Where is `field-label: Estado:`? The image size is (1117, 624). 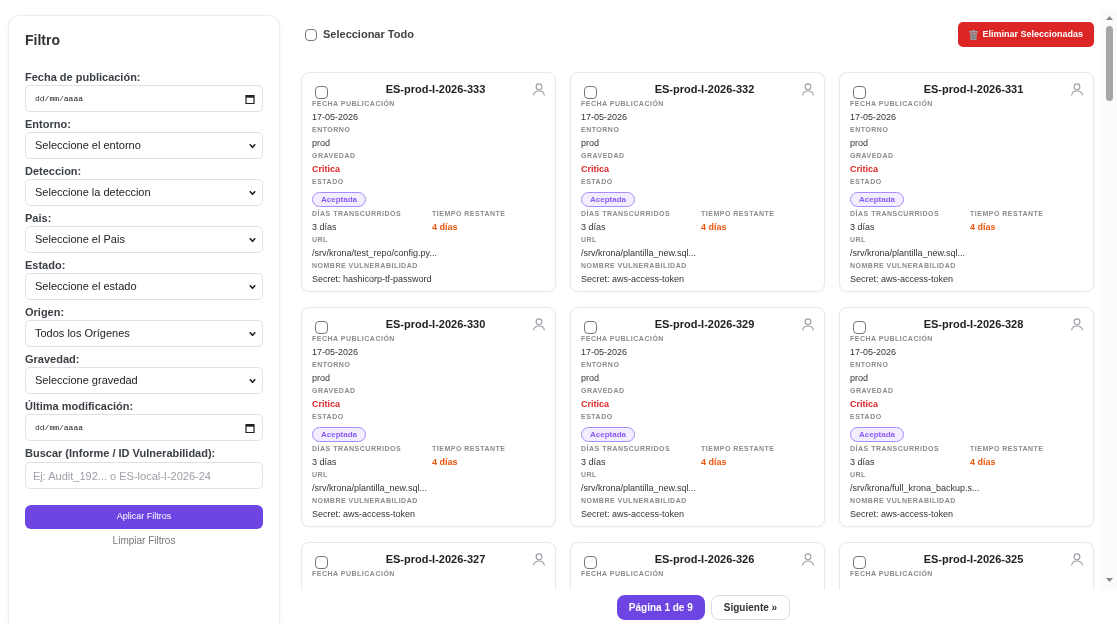
field-label: Estado: is located at coordinates (46, 265).